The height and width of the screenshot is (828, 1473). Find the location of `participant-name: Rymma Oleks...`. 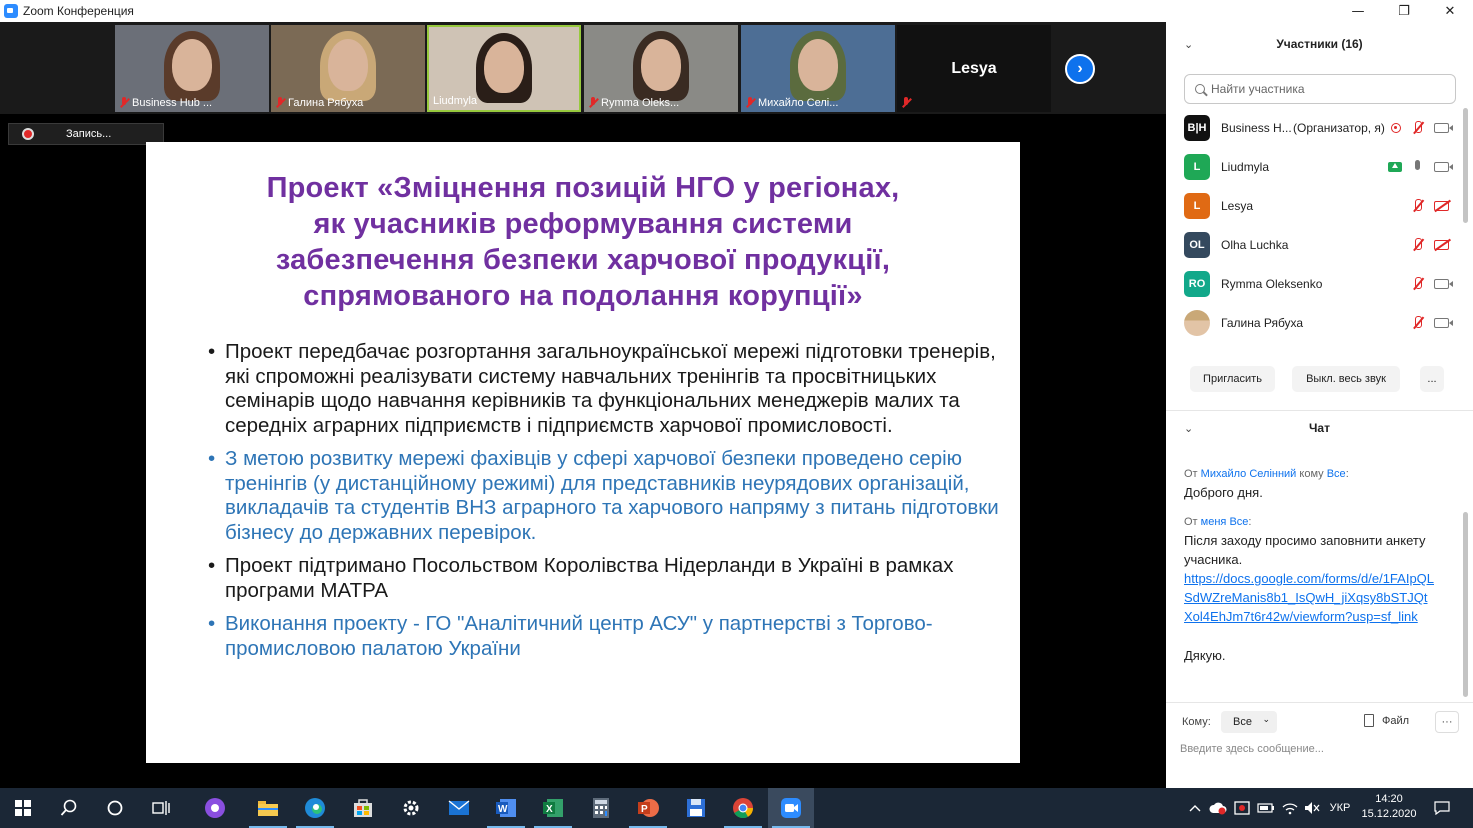

participant-name: Rymma Oleks... is located at coordinates (640, 103).